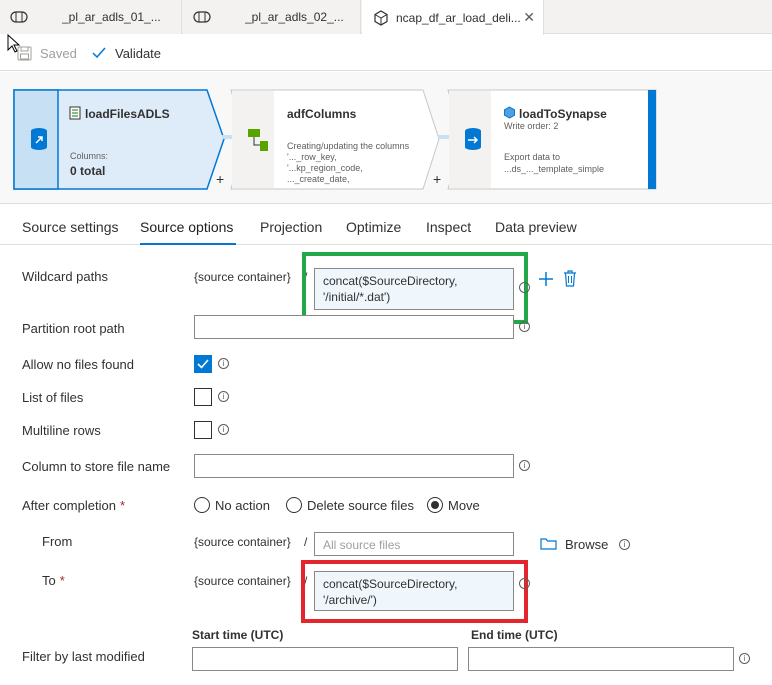 This screenshot has width=772, height=685. I want to click on tab-dataflow: ncap_df_ar_load_deli... ✕, so click(453, 17).